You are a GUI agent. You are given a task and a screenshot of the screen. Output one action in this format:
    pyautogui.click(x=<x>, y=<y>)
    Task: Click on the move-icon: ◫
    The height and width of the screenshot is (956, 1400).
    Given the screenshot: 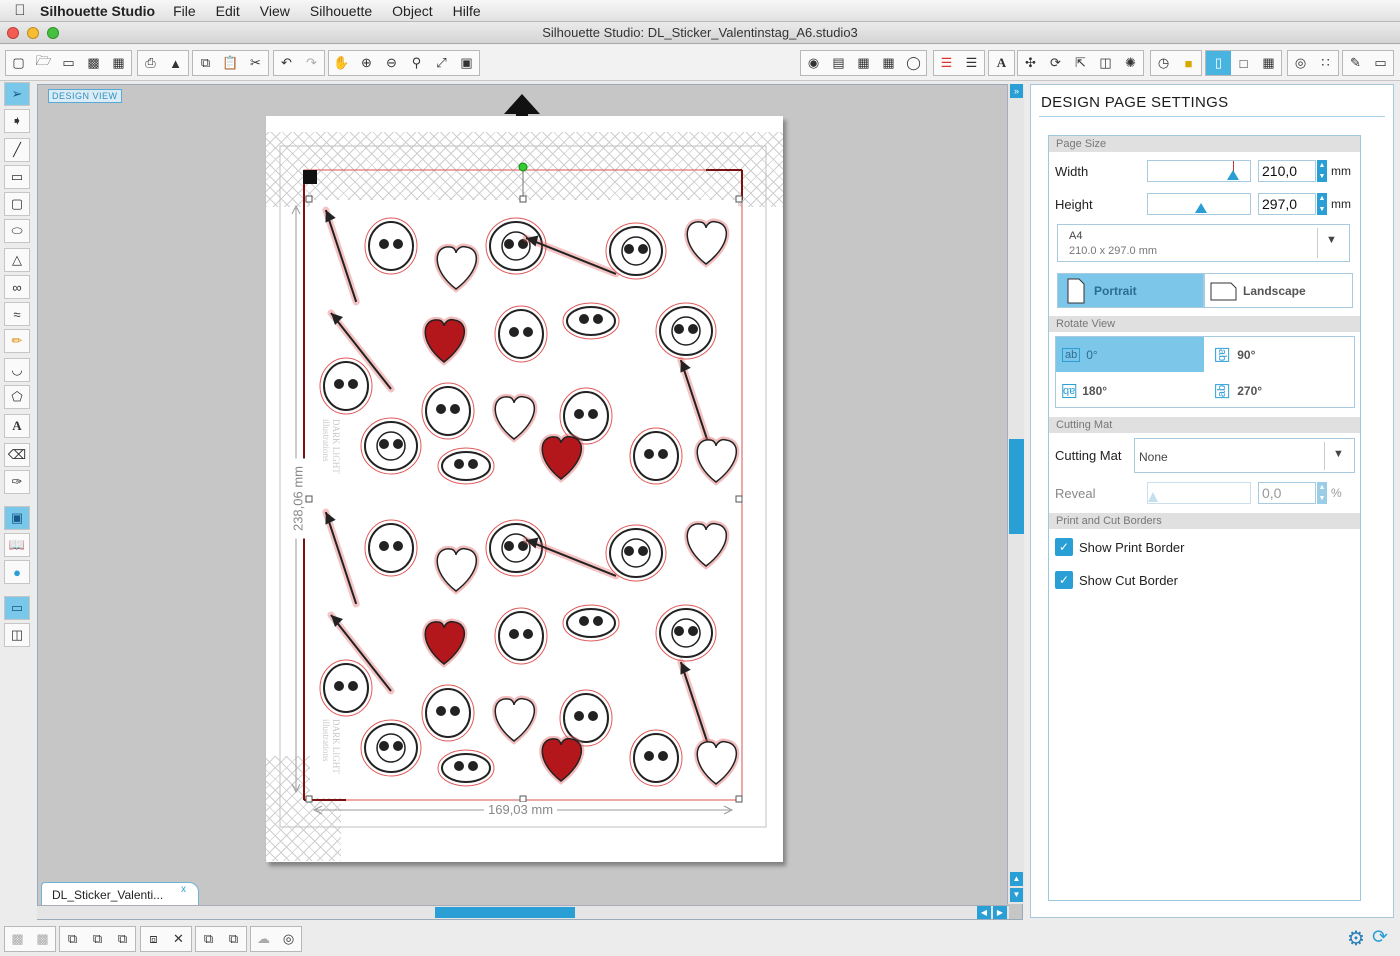 What is the action you would take?
    pyautogui.click(x=1105, y=63)
    